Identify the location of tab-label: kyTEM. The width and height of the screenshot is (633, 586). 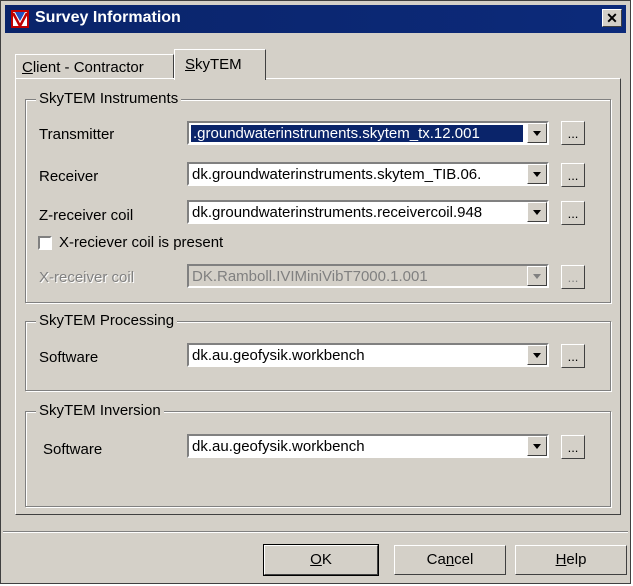
(218, 64).